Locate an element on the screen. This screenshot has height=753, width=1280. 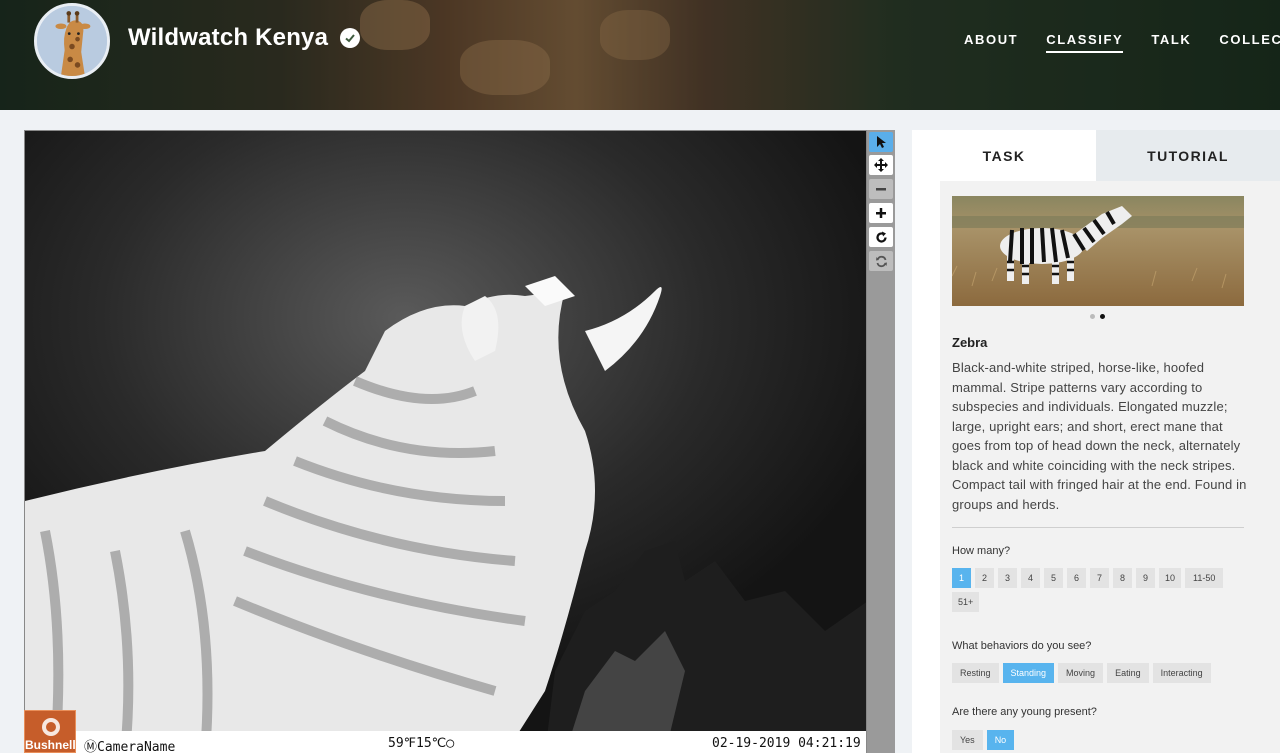
nav-collect: COLLECT is located at coordinates (1249, 42).